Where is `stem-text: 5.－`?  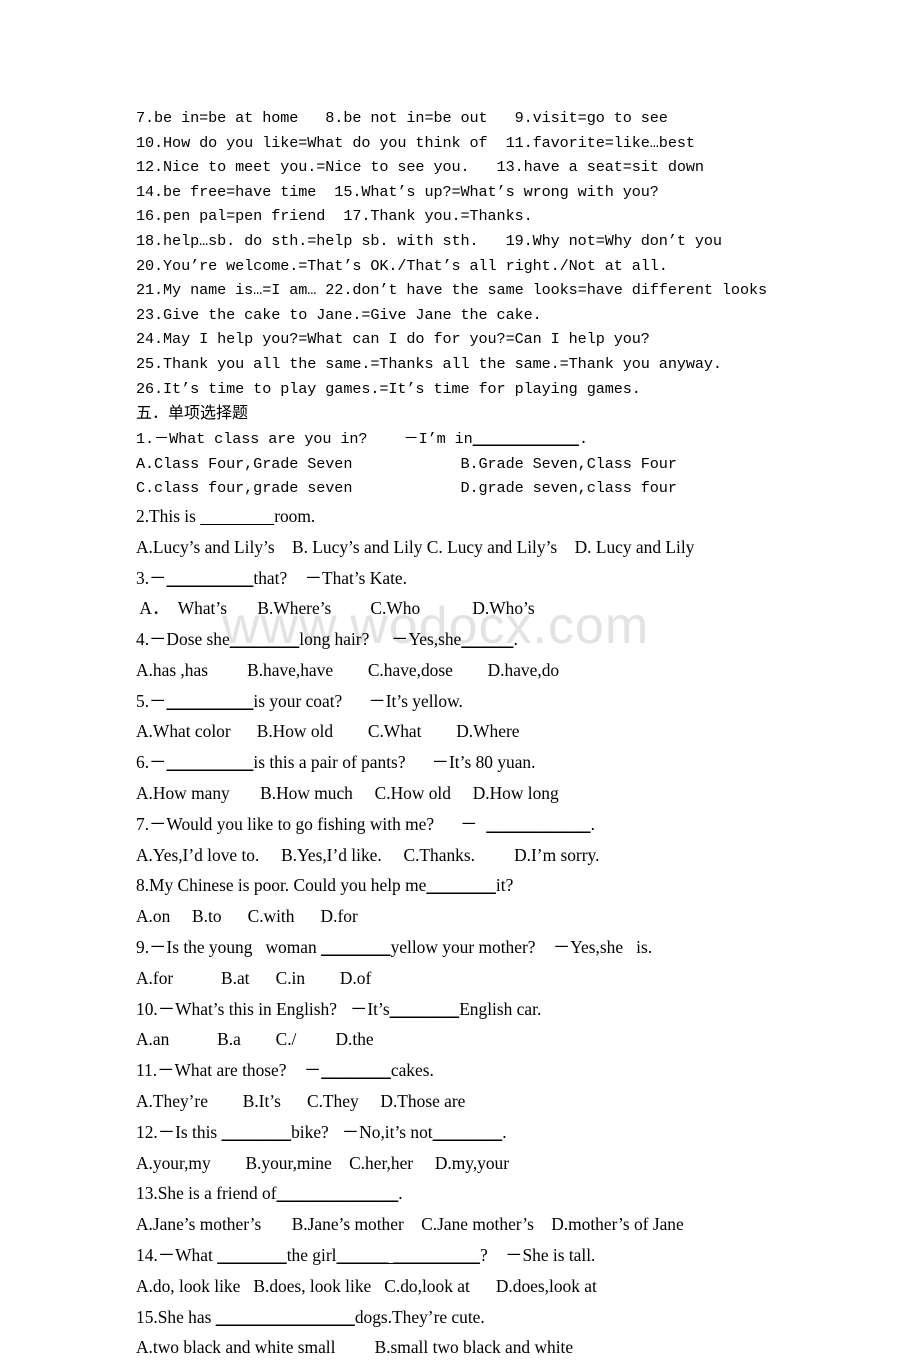
stem-text: 5.－ is located at coordinates (151, 700).